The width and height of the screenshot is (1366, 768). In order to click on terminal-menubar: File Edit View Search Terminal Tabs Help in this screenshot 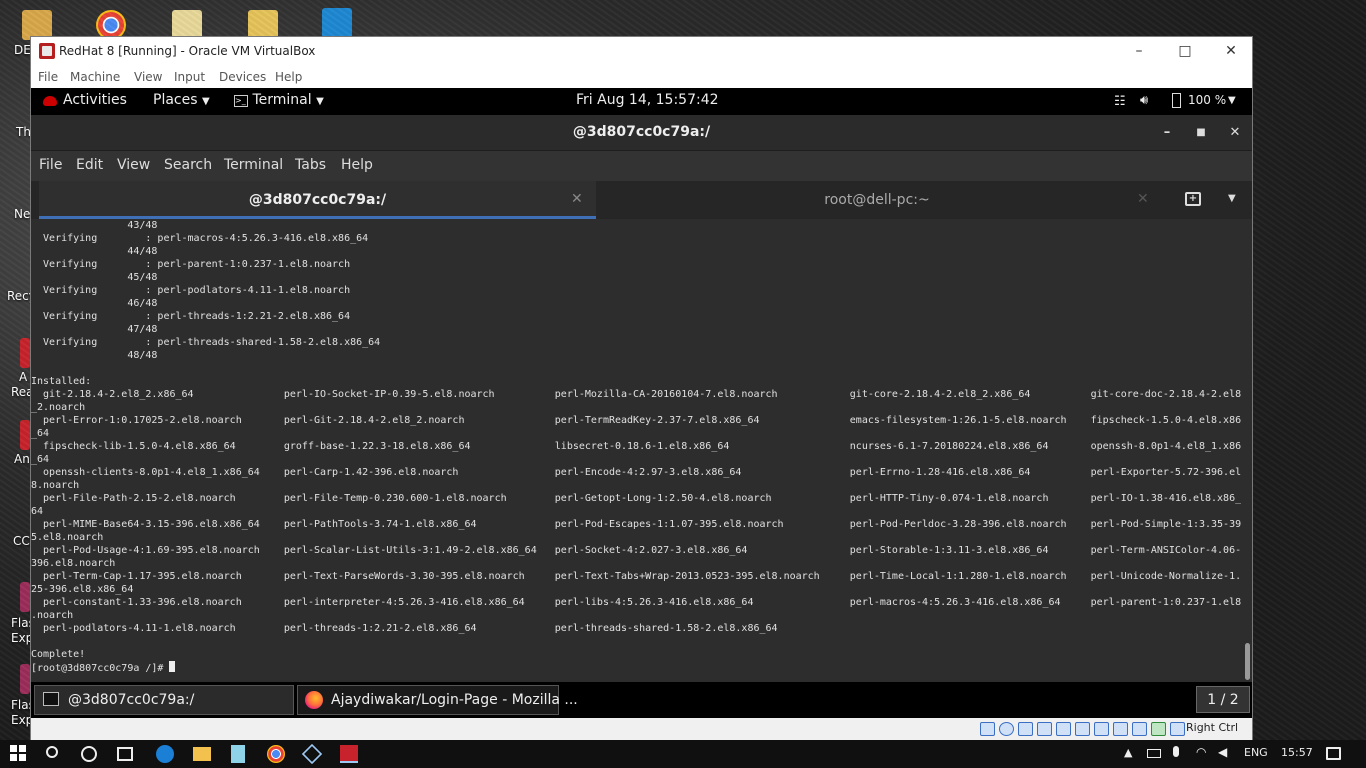, I will do `click(641, 166)`.